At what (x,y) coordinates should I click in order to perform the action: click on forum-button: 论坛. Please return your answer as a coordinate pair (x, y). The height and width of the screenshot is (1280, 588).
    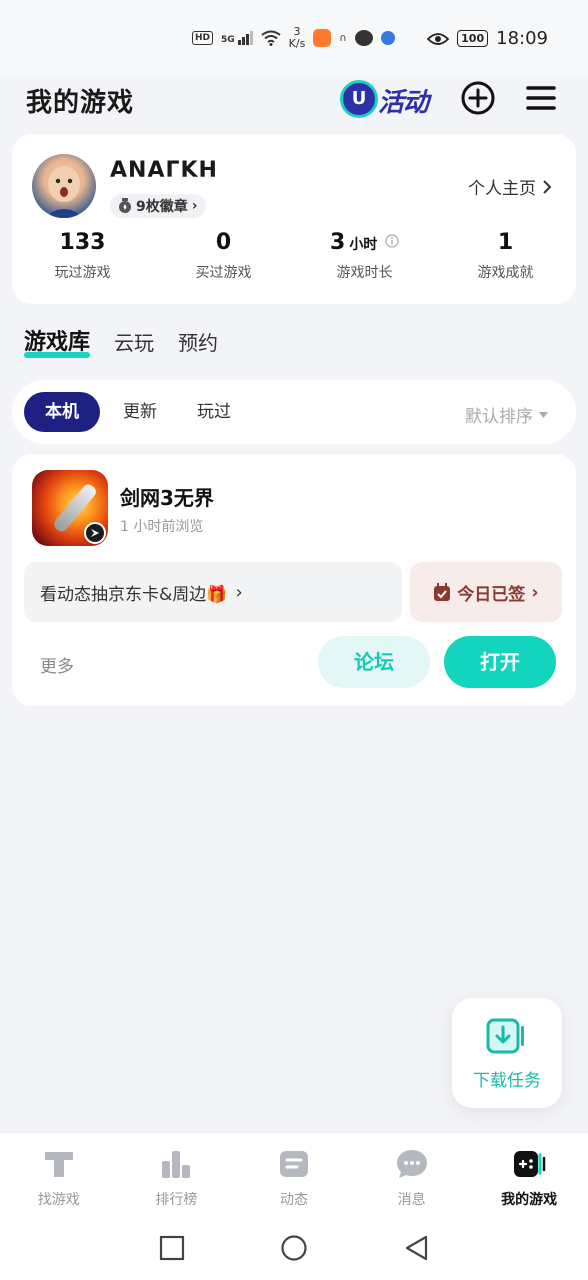
    Looking at the image, I should click on (374, 662).